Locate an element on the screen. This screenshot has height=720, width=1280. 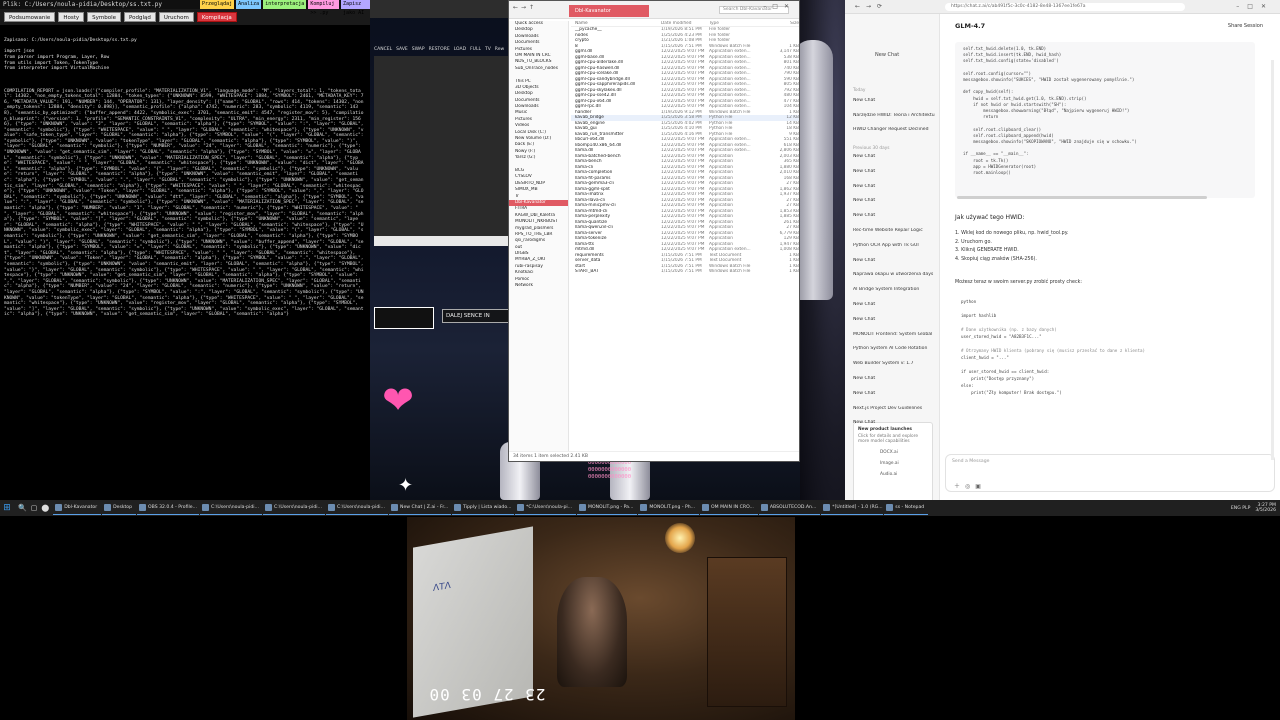
game-menu-item: FULL is located at coordinates (475, 50).